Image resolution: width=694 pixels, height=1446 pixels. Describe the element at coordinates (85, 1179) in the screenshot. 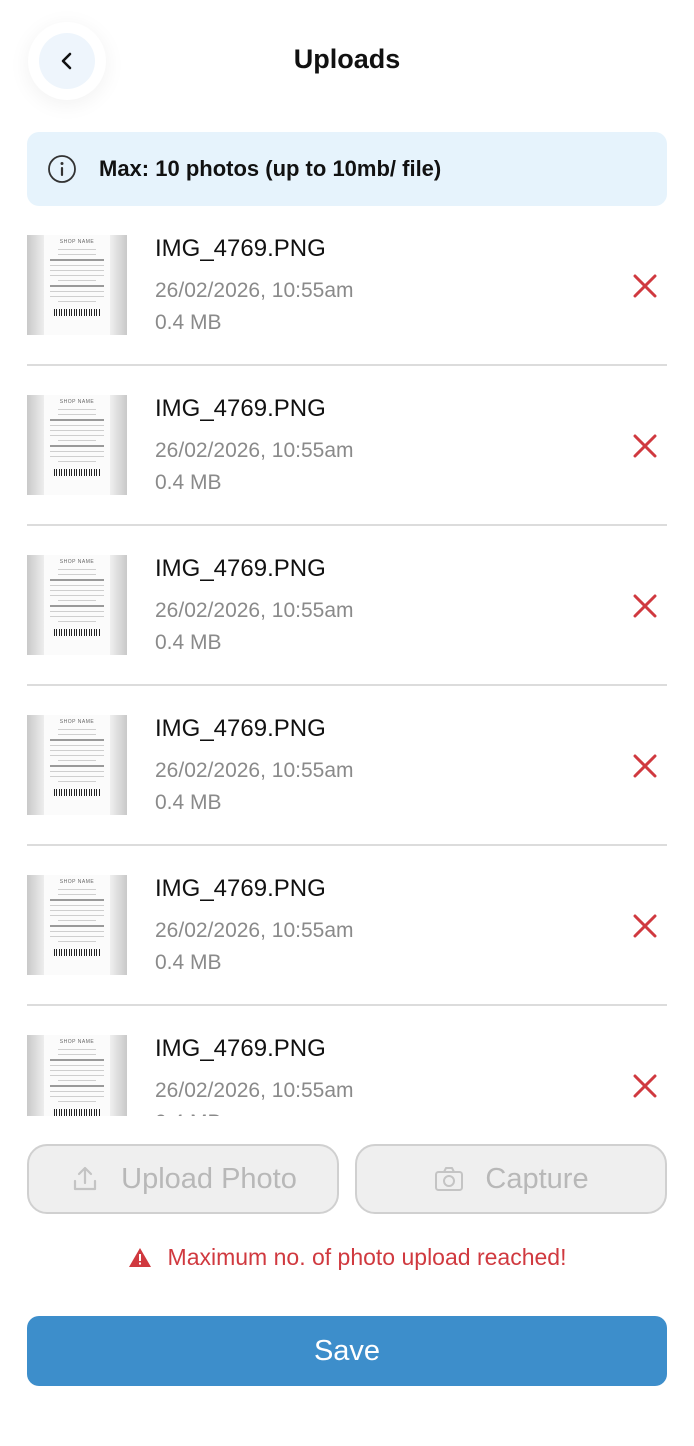

I see `upload-icon` at that location.